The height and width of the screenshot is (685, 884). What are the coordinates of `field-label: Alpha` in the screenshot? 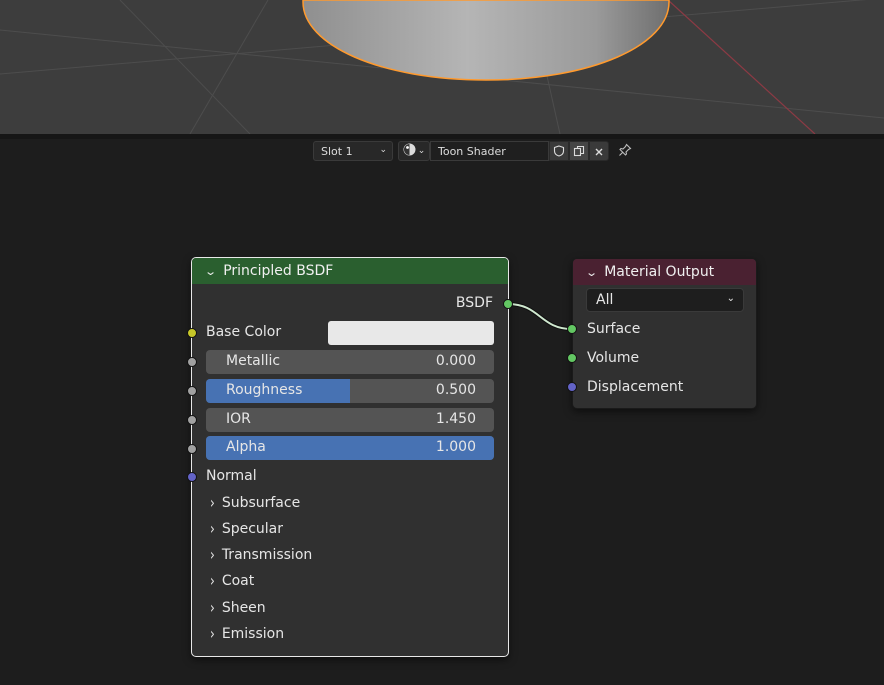 It's located at (246, 447).